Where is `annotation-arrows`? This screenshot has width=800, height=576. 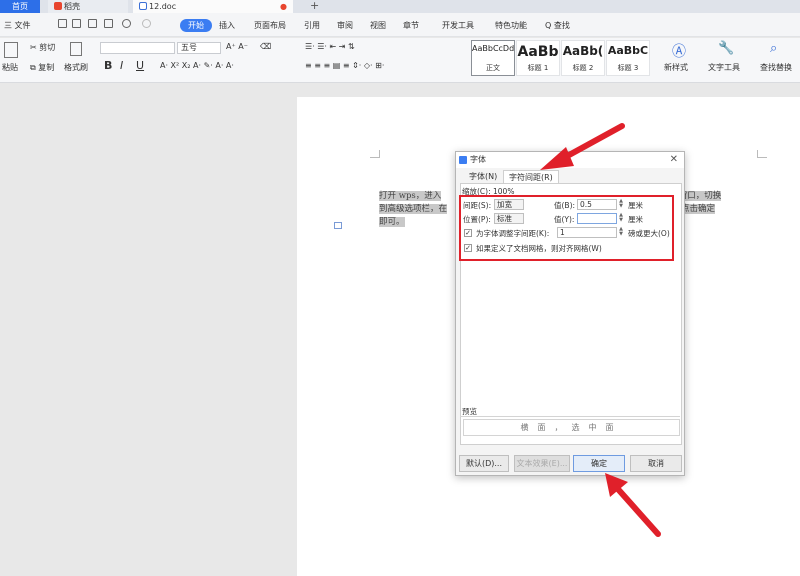 annotation-arrows is located at coordinates (600, 330).